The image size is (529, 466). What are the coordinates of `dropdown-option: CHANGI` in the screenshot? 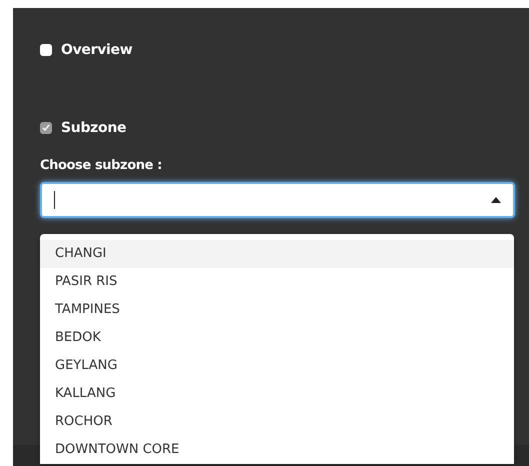 It's located at (277, 254).